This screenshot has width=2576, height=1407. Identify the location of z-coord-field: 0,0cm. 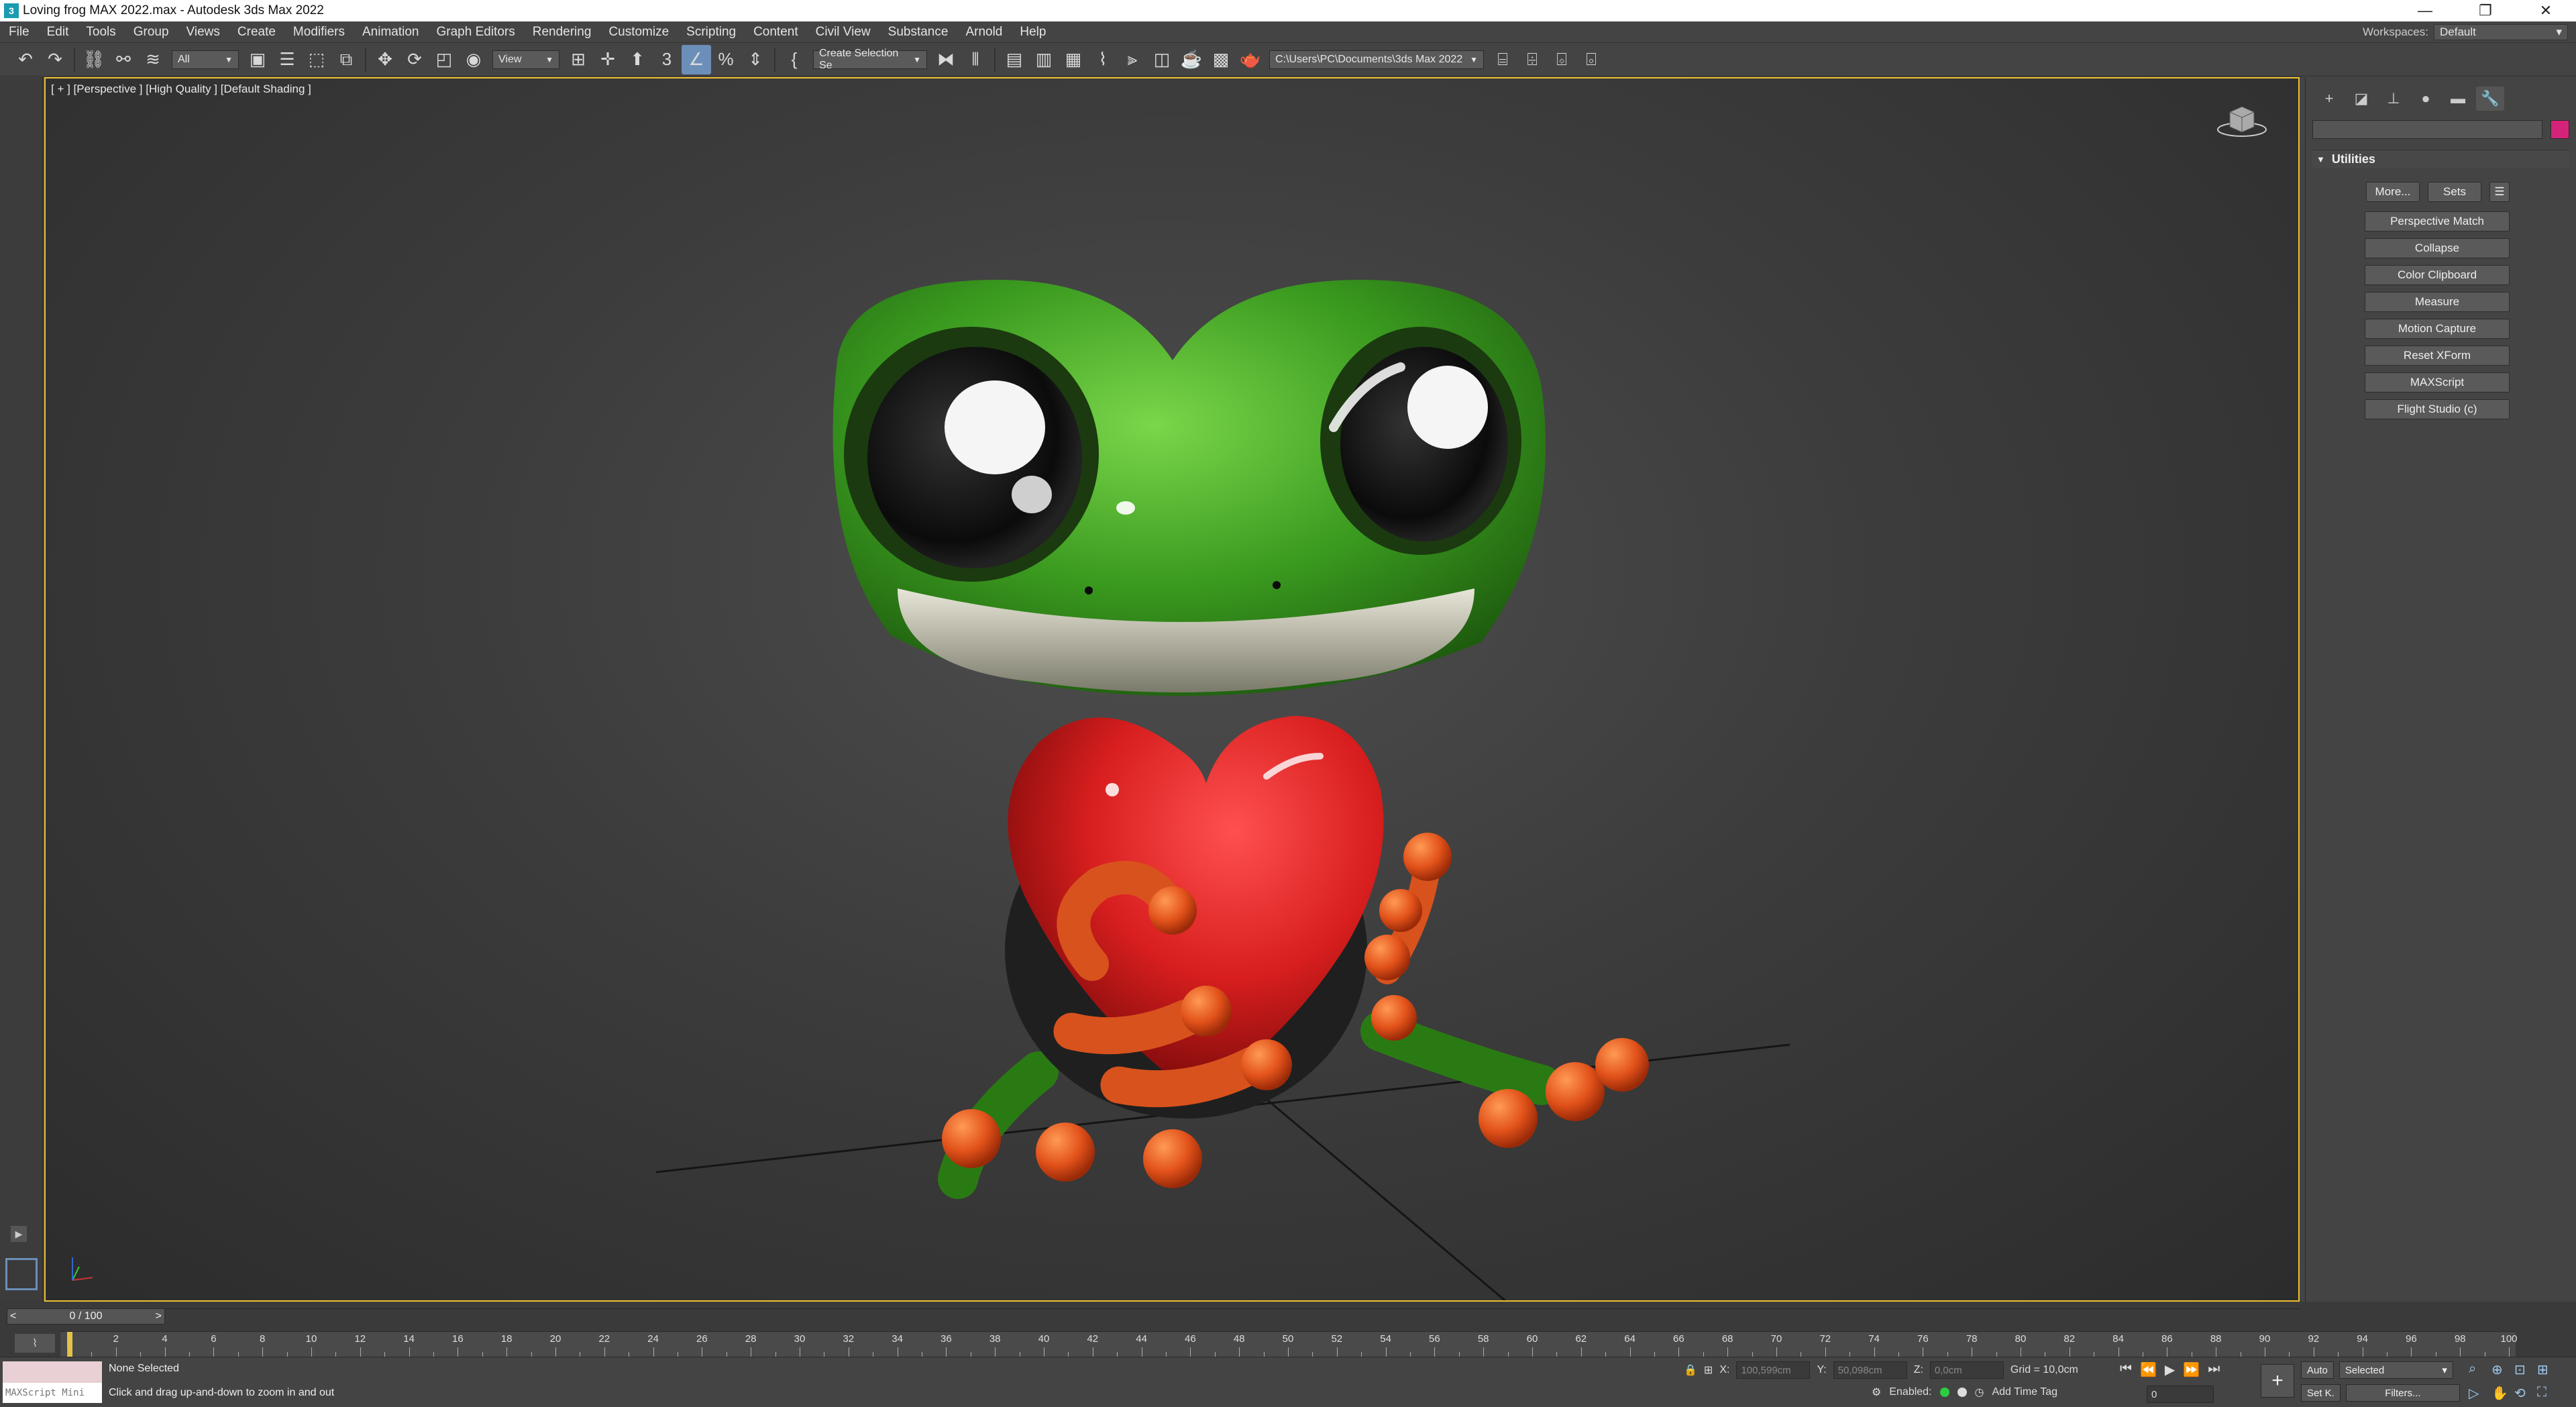
(1966, 1370).